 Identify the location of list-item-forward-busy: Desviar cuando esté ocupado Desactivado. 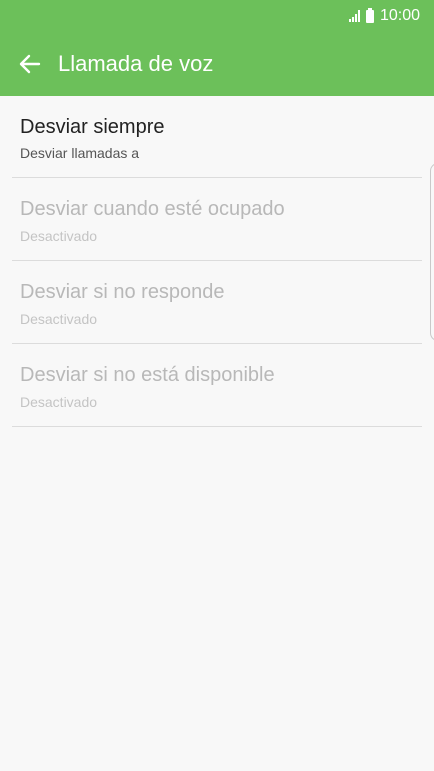
(217, 219).